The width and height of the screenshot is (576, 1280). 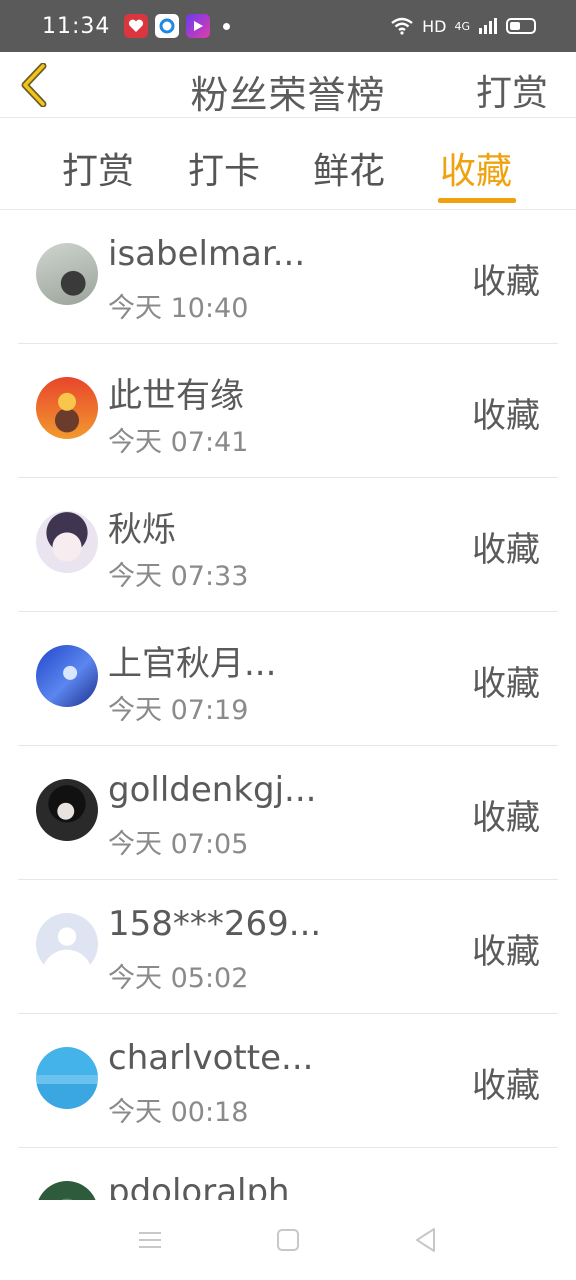 What do you see at coordinates (288, 813) in the screenshot?
I see `list-item: golldenkgj... 今天 07:05 收藏` at bounding box center [288, 813].